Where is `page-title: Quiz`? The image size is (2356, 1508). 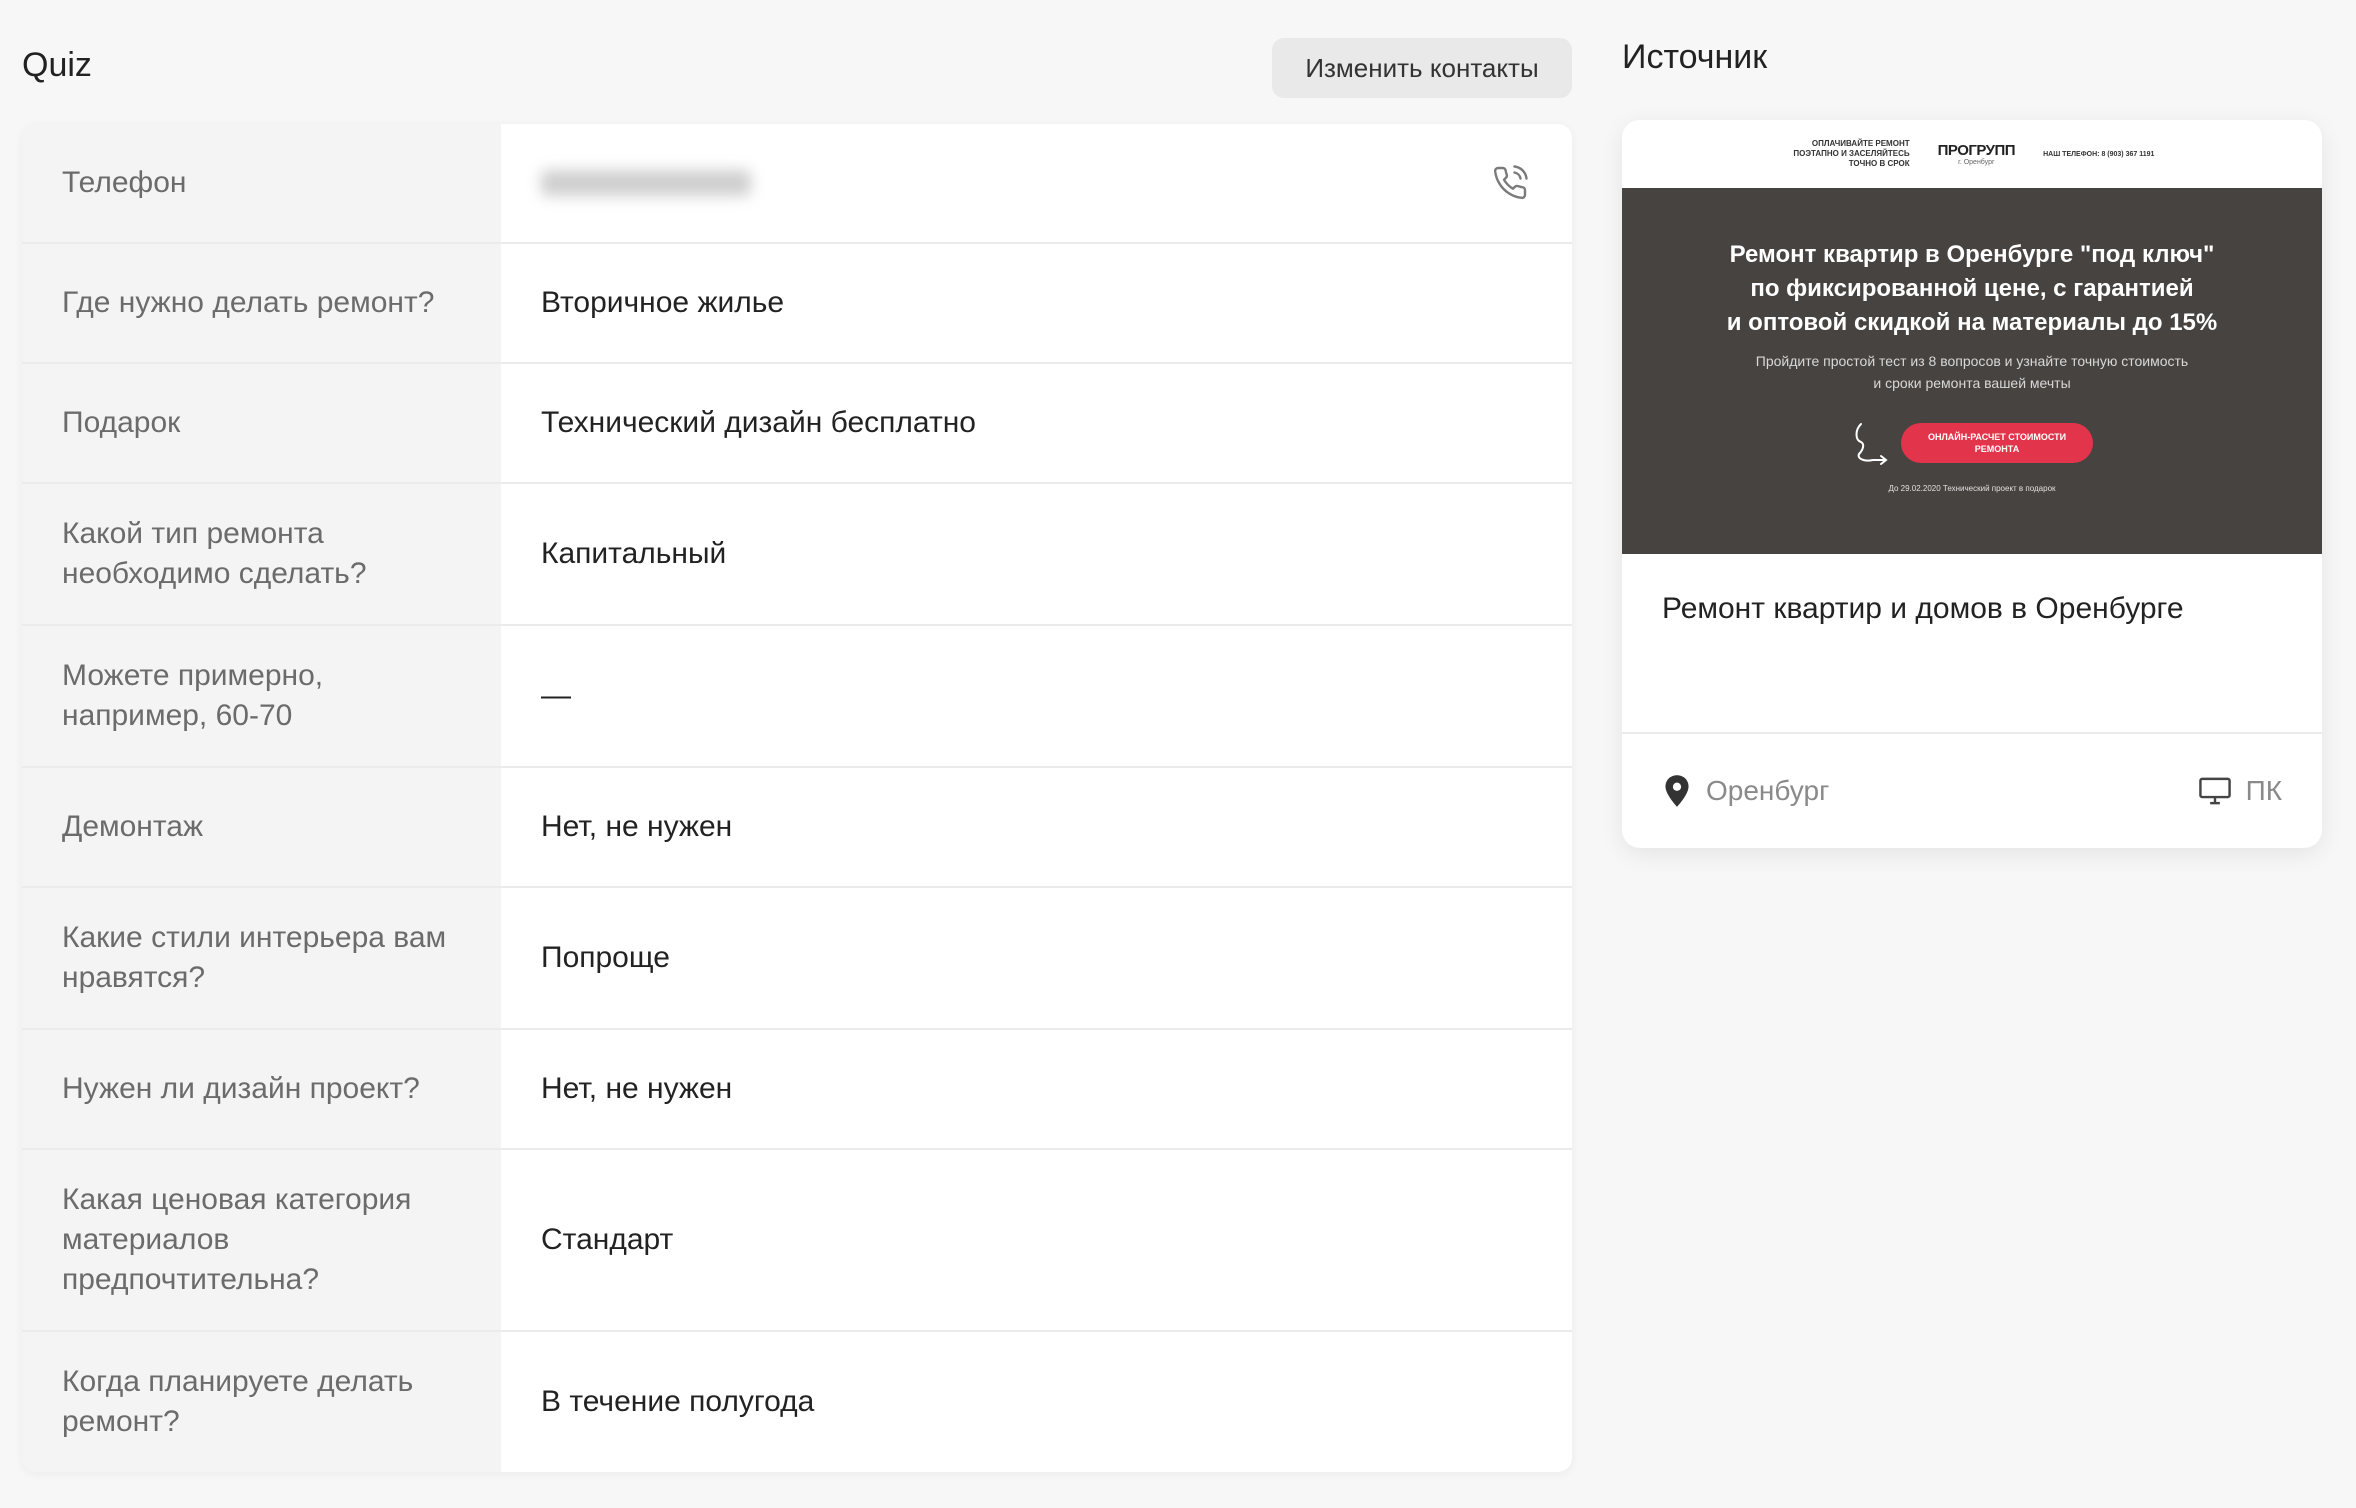
page-title: Quiz is located at coordinates (57, 65).